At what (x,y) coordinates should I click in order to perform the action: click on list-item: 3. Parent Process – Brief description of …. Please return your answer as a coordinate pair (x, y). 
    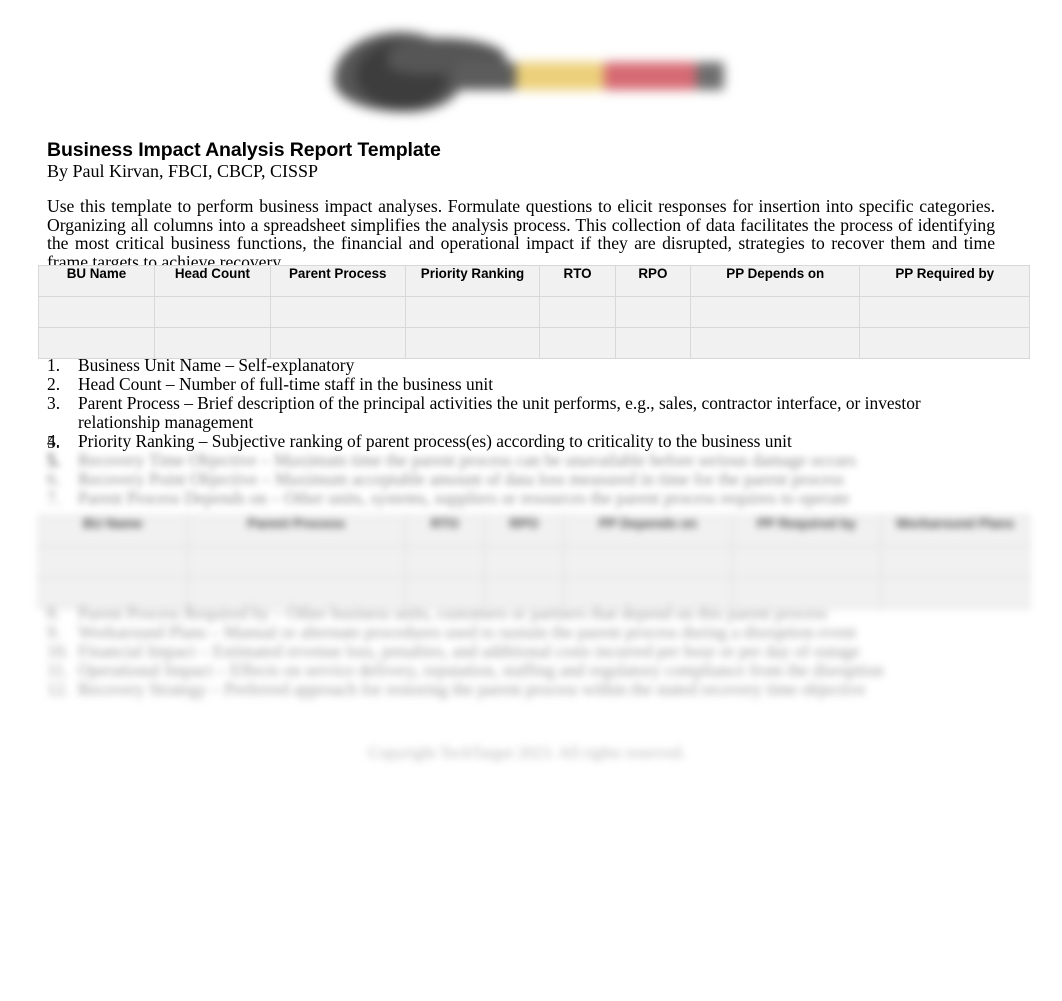
    Looking at the image, I should click on (527, 412).